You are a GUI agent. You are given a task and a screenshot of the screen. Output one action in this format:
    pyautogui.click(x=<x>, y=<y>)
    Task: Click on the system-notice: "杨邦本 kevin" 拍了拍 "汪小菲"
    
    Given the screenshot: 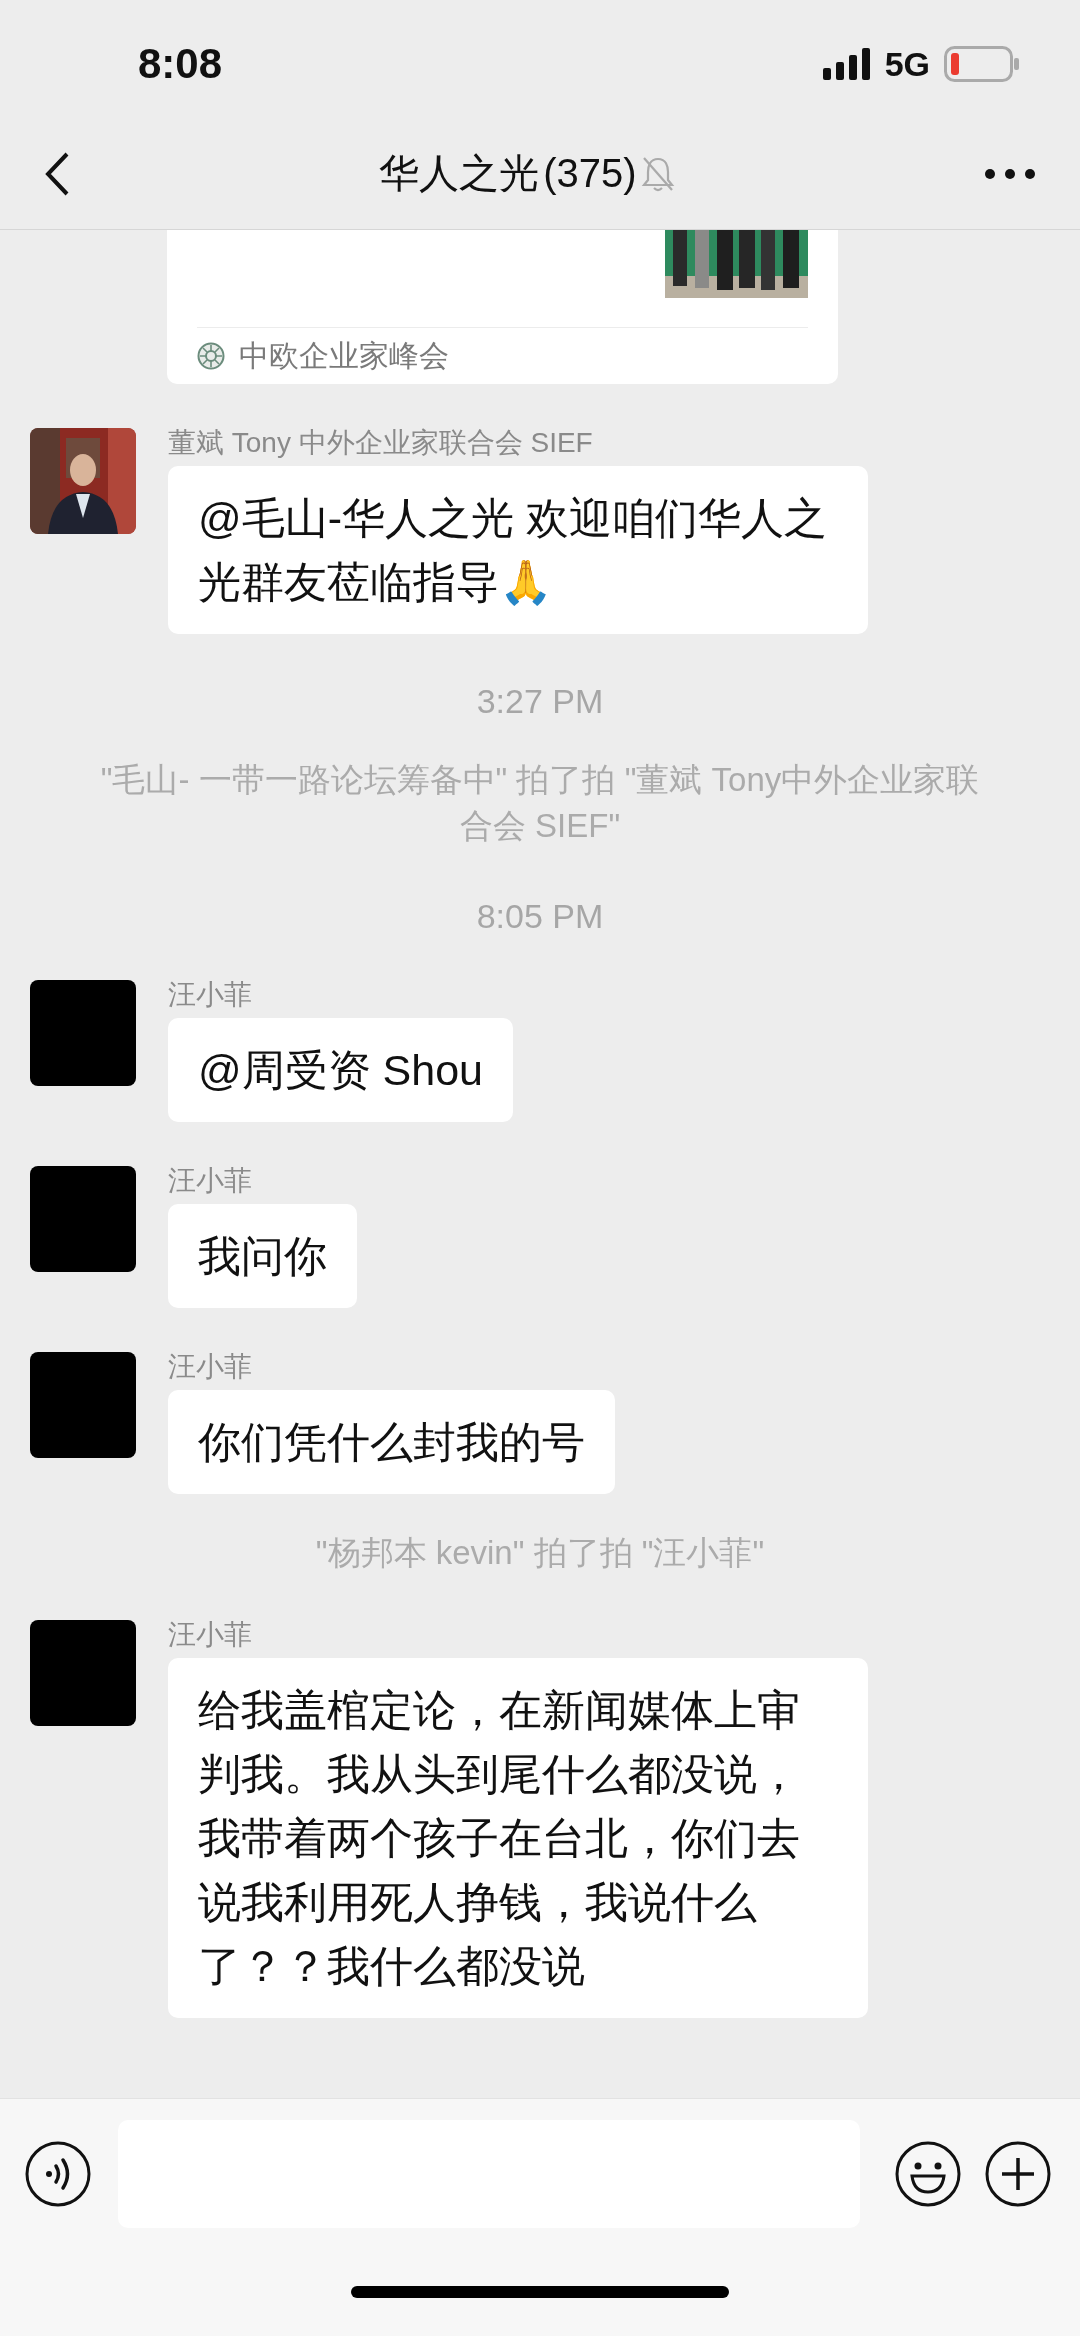 What is the action you would take?
    pyautogui.click(x=540, y=1553)
    